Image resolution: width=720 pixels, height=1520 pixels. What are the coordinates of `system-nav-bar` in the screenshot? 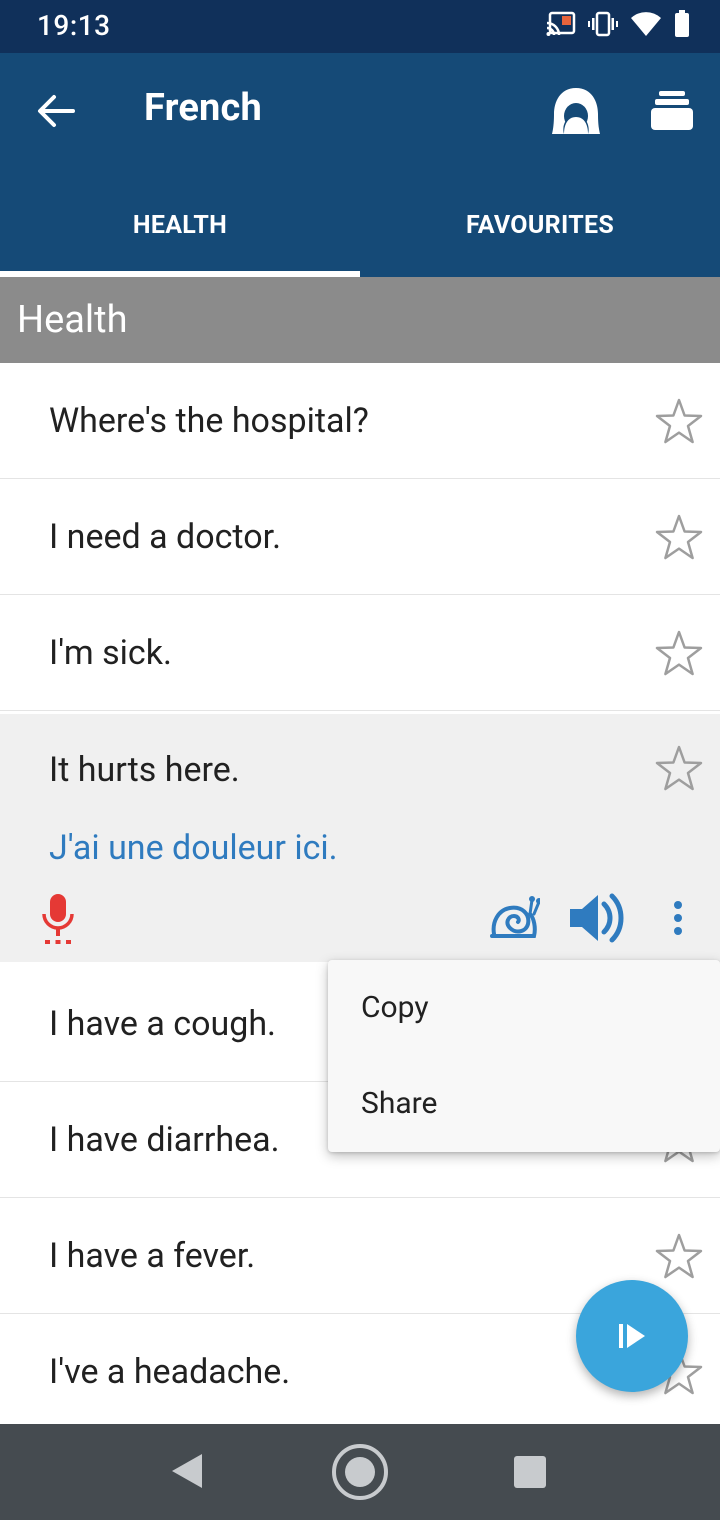 It's located at (360, 1472).